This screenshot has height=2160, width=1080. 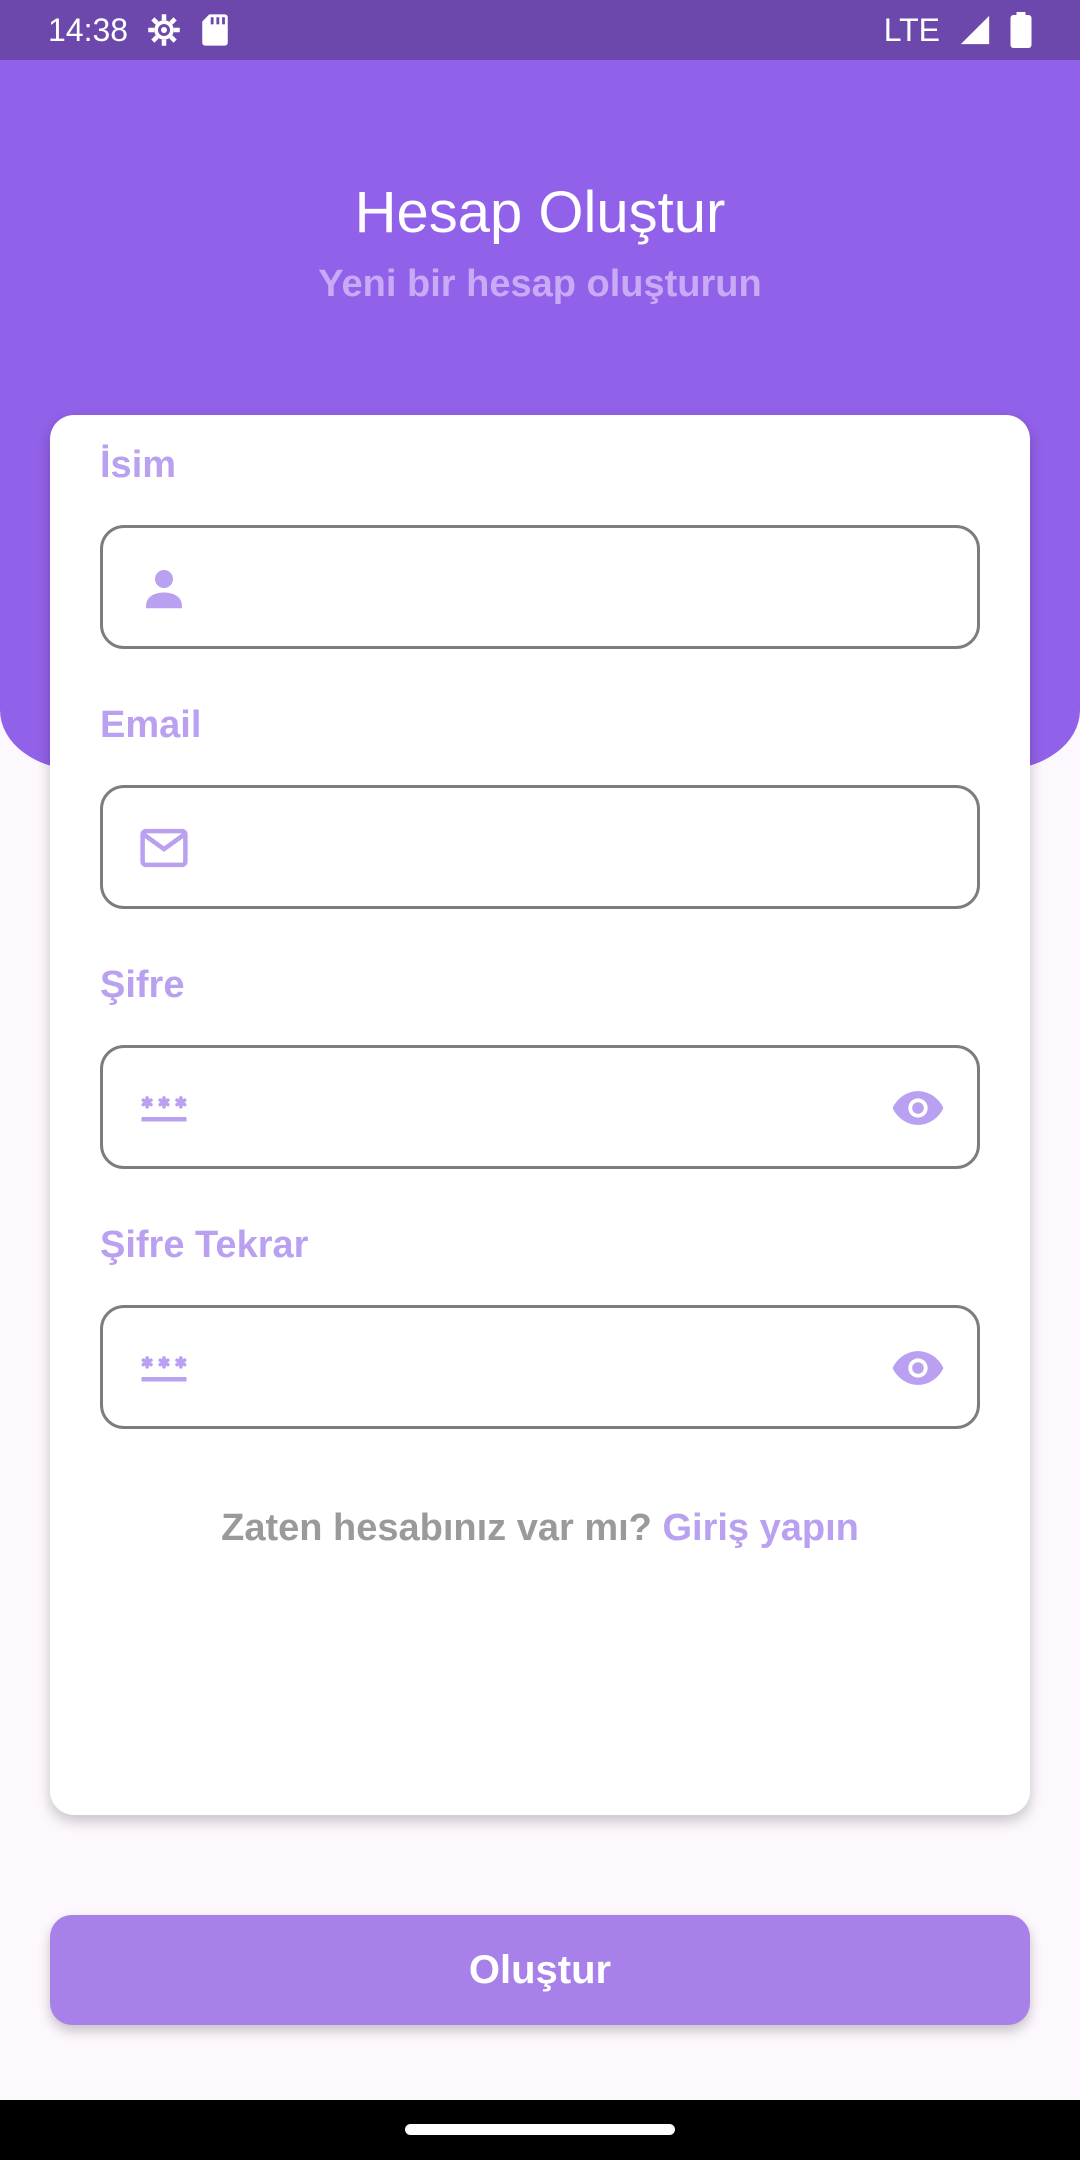 What do you see at coordinates (1021, 30) in the screenshot?
I see `battery-icon` at bounding box center [1021, 30].